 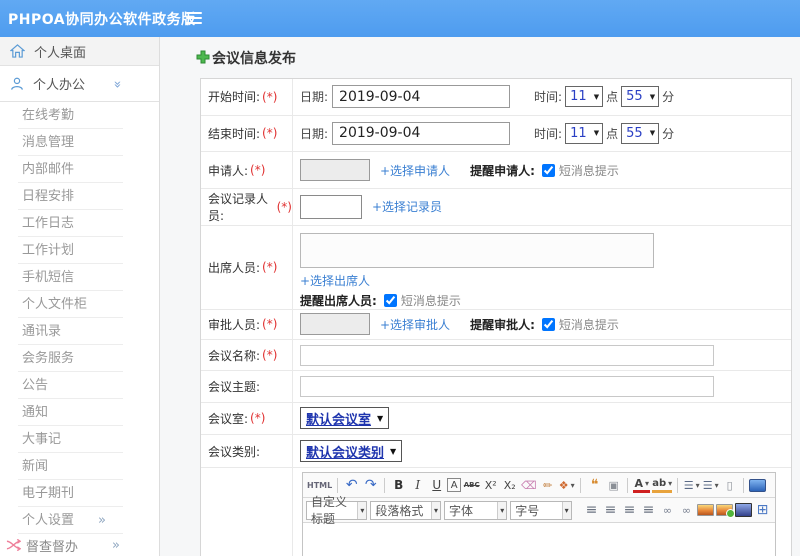 What do you see at coordinates (629, 510) in the screenshot?
I see `align-right-icon: ≡` at bounding box center [629, 510].